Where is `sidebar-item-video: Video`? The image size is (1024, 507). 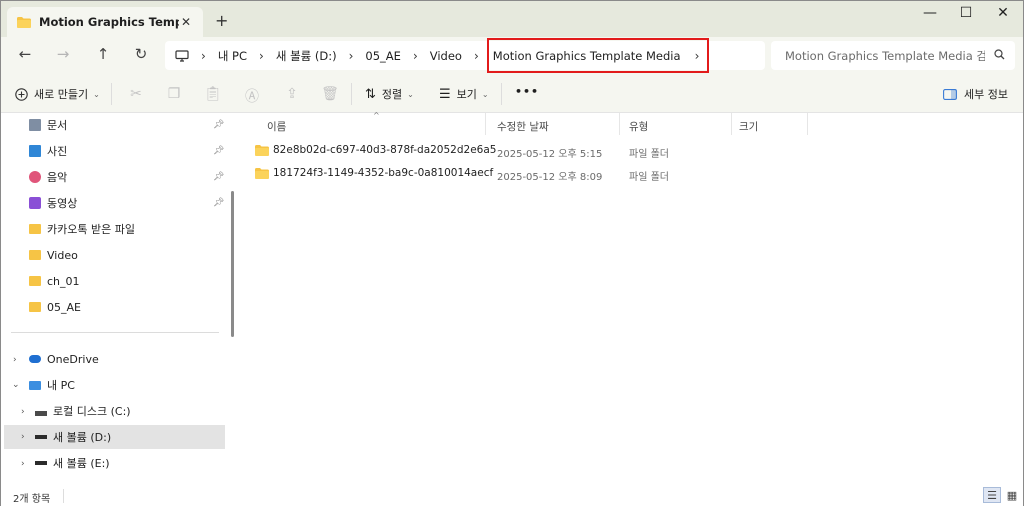
sidebar-item-video: Video is located at coordinates (53, 255).